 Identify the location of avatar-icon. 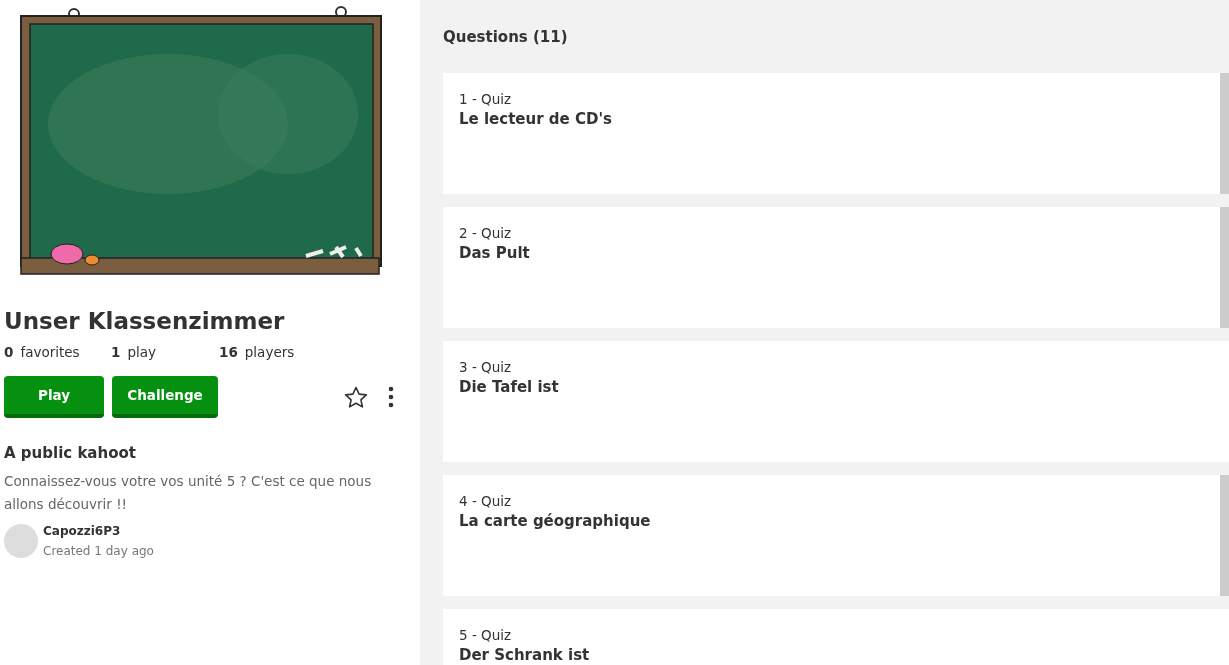
(21, 541).